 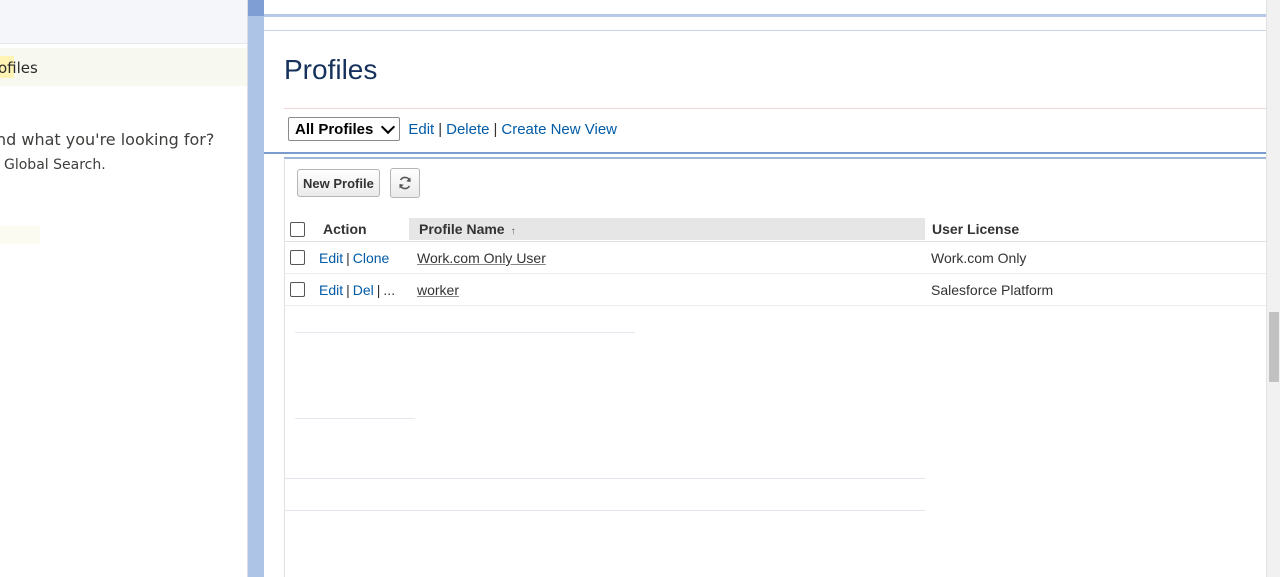 I want to click on header-rule, so click(x=765, y=30).